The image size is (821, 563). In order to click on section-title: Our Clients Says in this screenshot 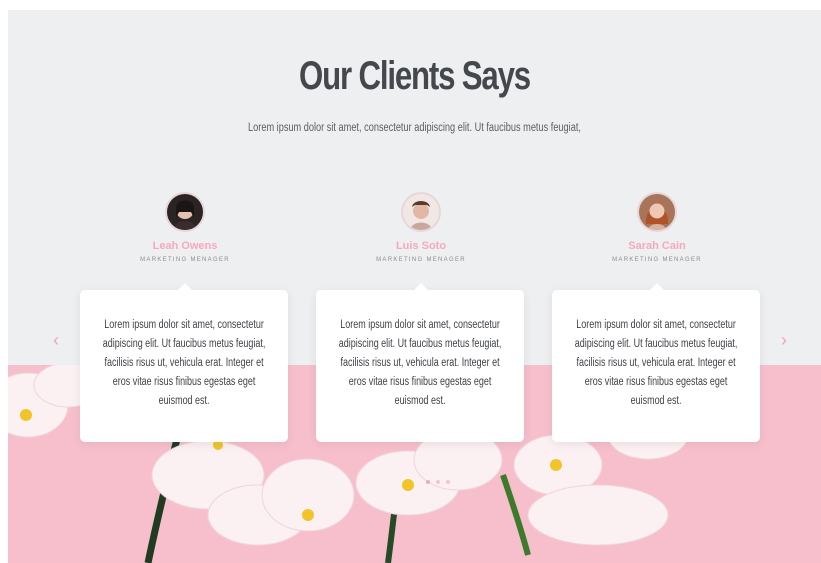, I will do `click(415, 76)`.